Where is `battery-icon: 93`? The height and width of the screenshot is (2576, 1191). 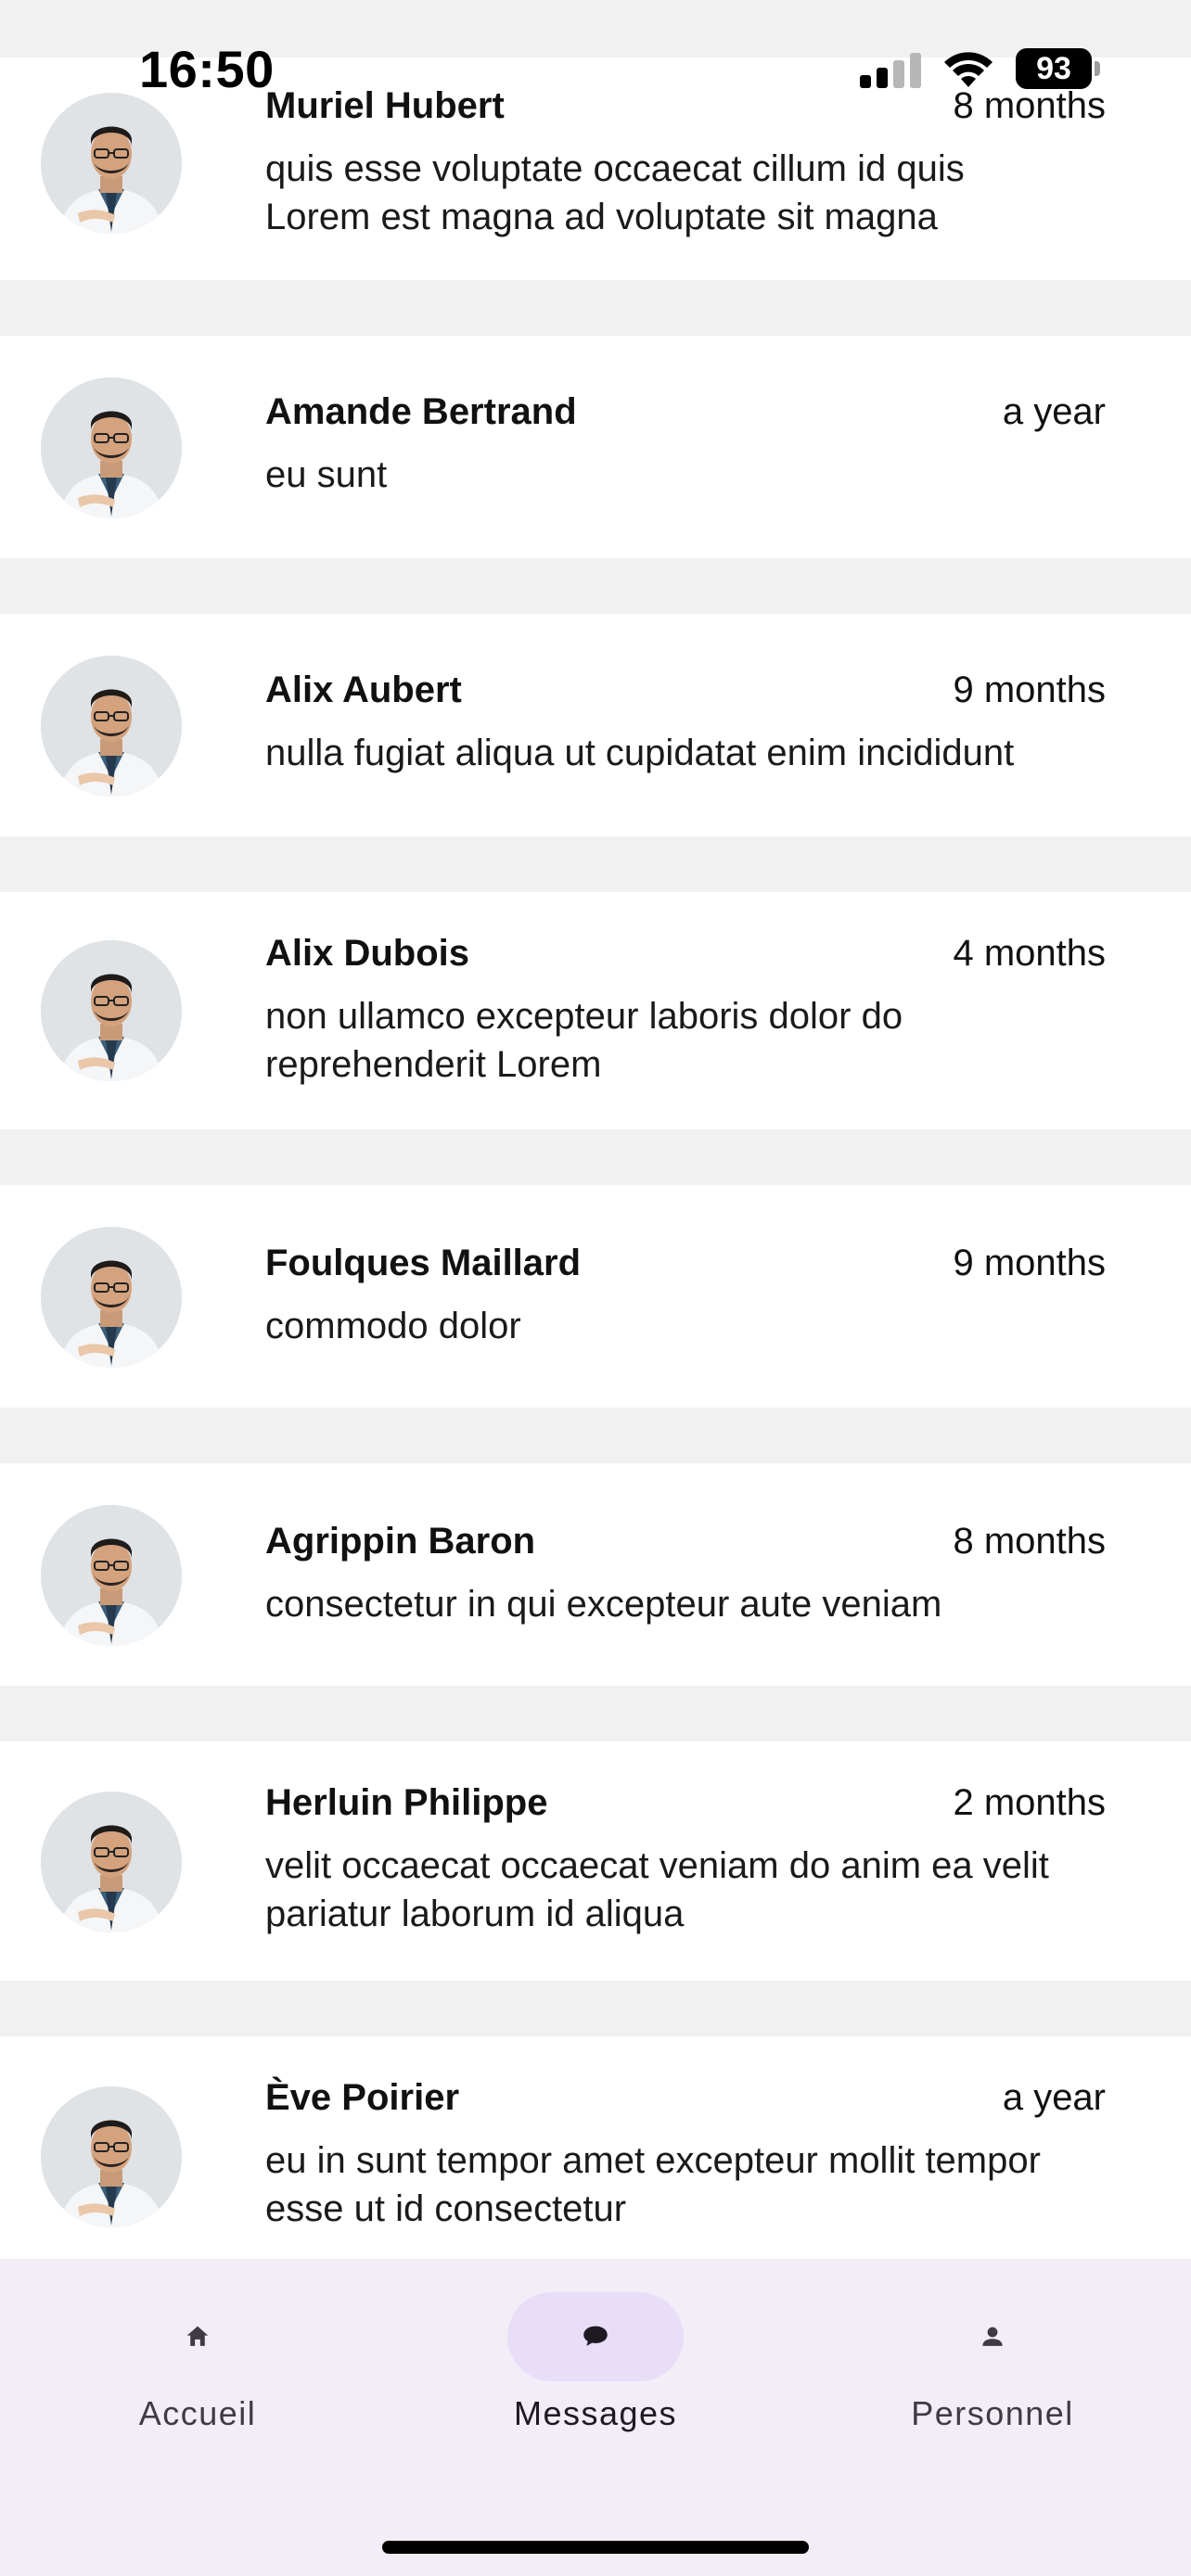
battery-icon: 93 is located at coordinates (1058, 68).